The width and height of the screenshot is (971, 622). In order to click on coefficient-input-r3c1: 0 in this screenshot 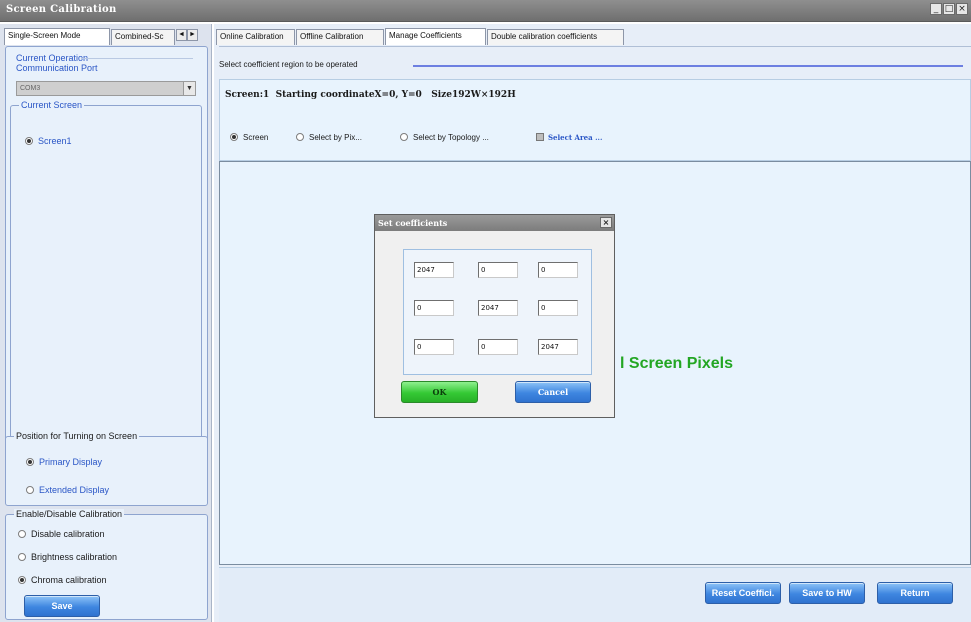, I will do `click(434, 347)`.